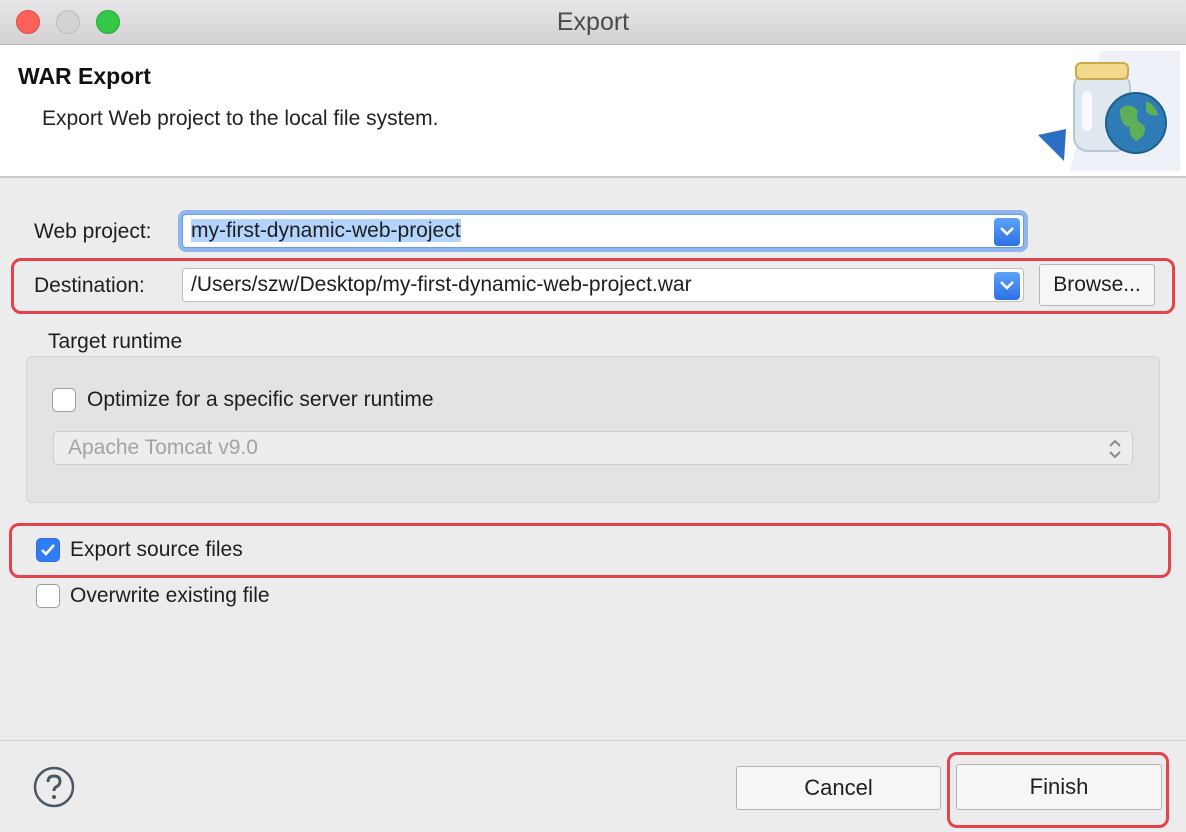 The image size is (1186, 832). I want to click on window-title: Export, so click(593, 22).